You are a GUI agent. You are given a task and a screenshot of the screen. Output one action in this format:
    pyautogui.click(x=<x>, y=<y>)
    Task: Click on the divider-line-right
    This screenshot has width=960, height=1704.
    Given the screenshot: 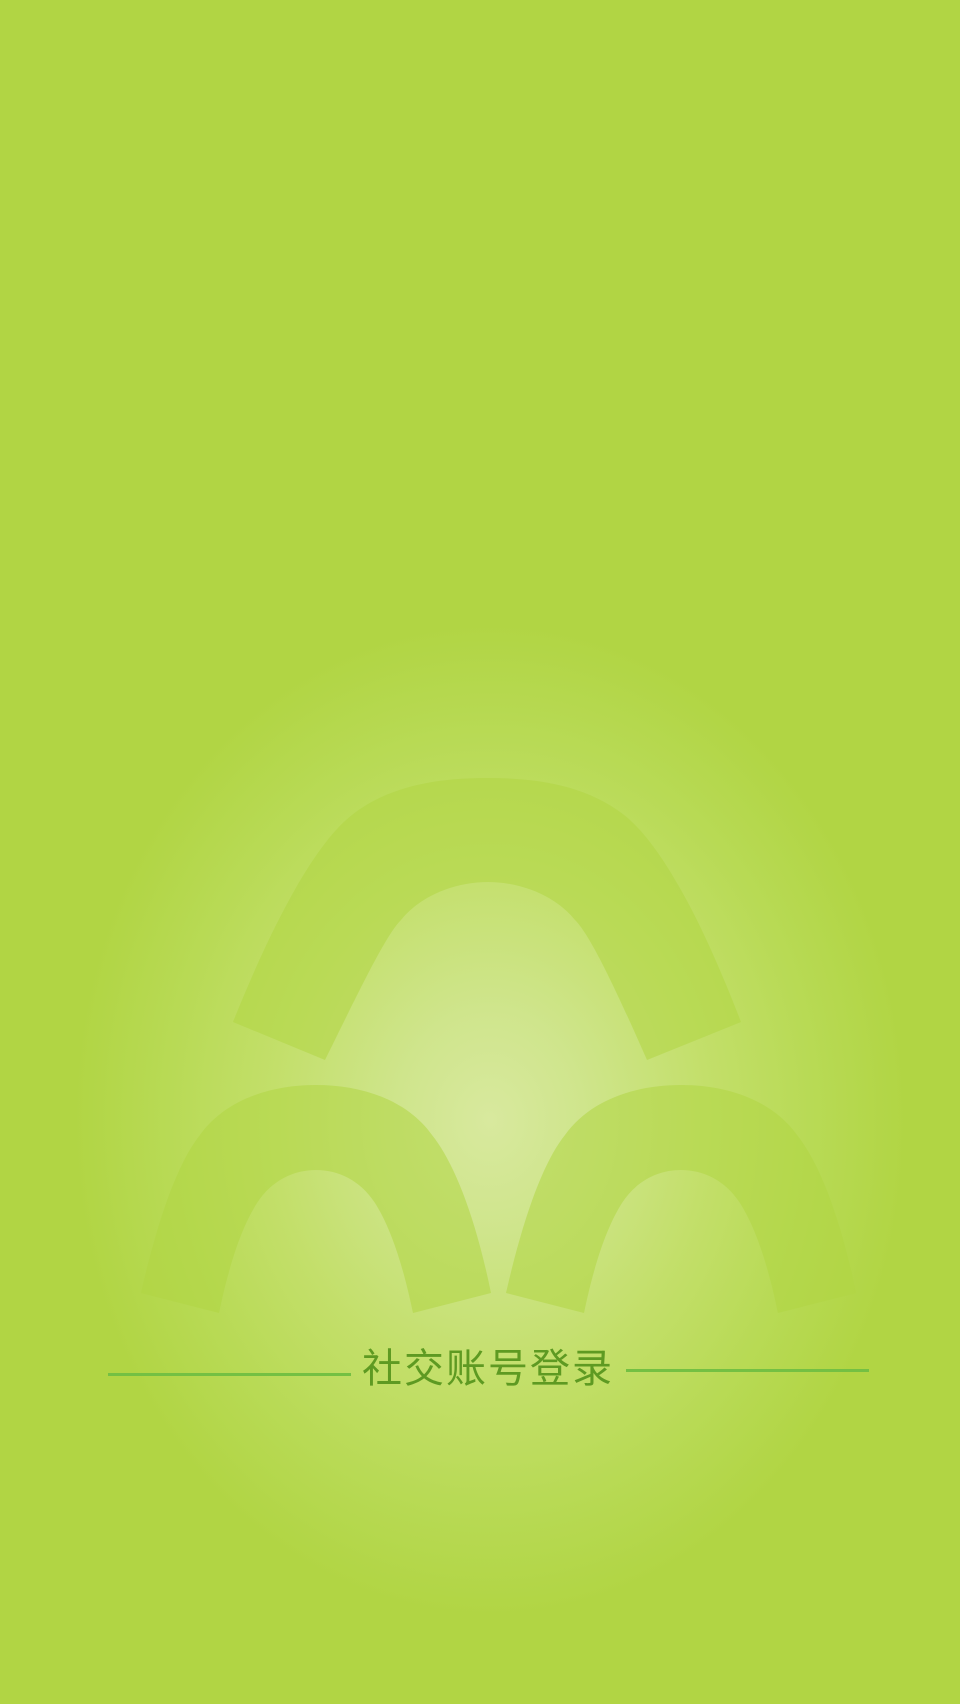 What is the action you would take?
    pyautogui.click(x=747, y=1370)
    